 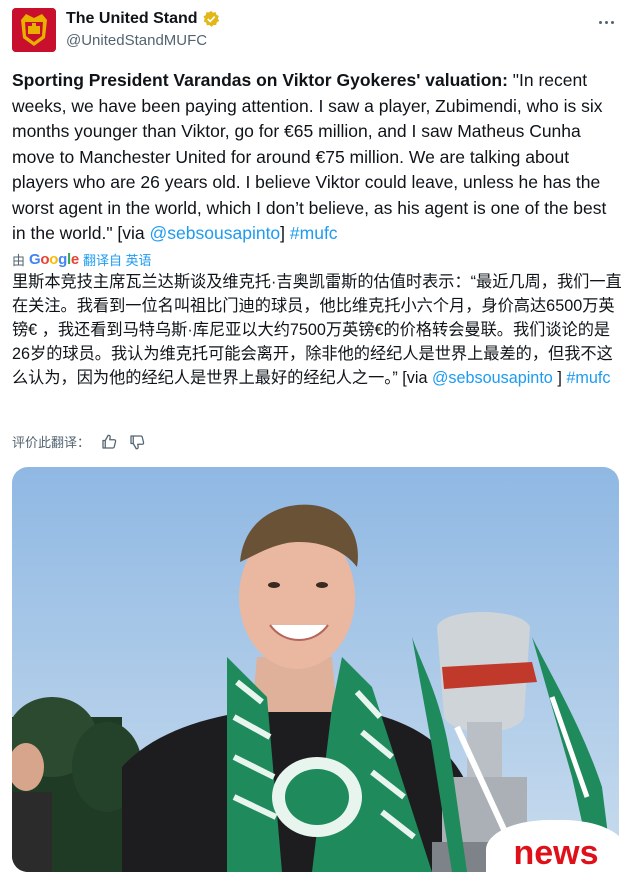 I want to click on translated-hashtag-link: #mufc, so click(x=588, y=378).